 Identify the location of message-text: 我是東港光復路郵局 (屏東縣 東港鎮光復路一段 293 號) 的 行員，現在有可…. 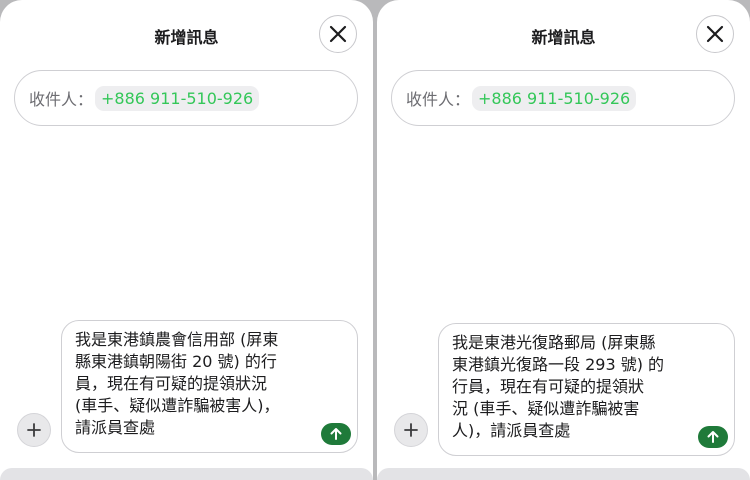
(558, 386).